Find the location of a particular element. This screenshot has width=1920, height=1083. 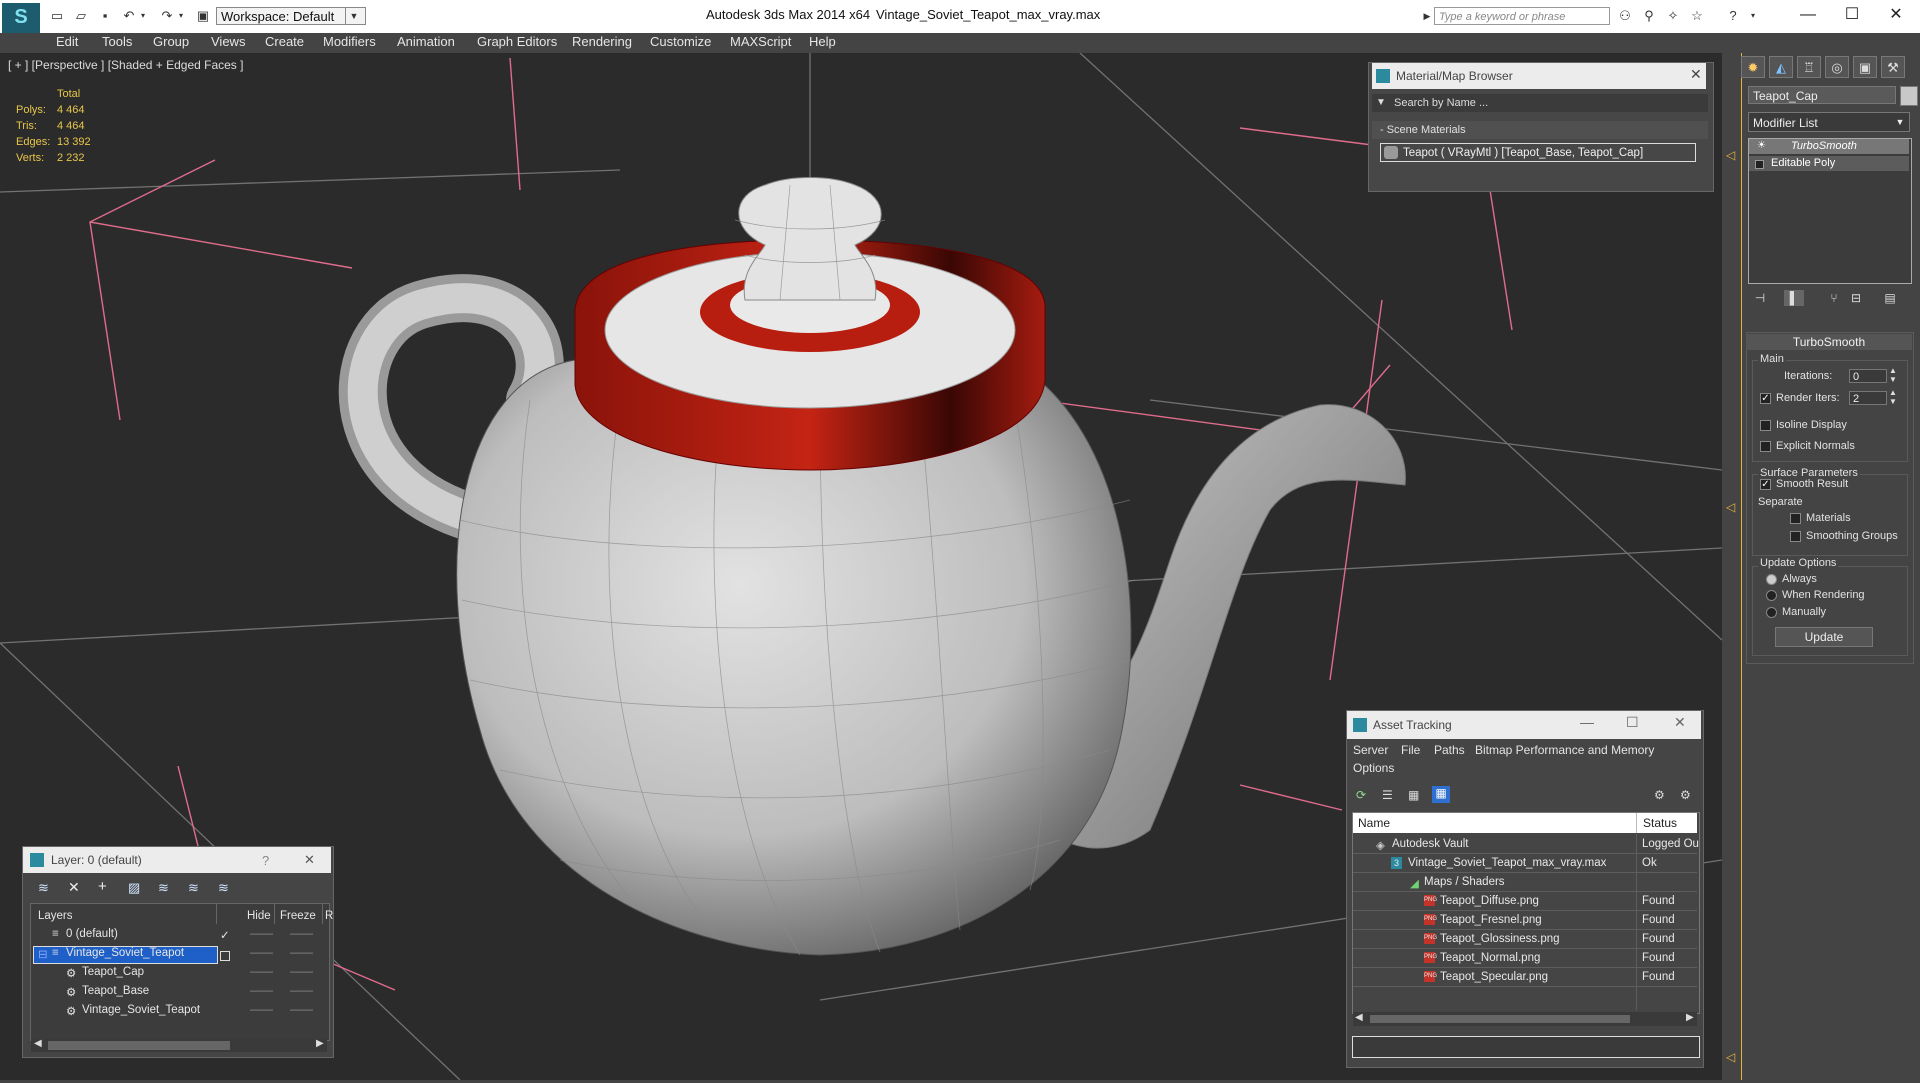

new-file-icon: ▭ is located at coordinates (57, 16).